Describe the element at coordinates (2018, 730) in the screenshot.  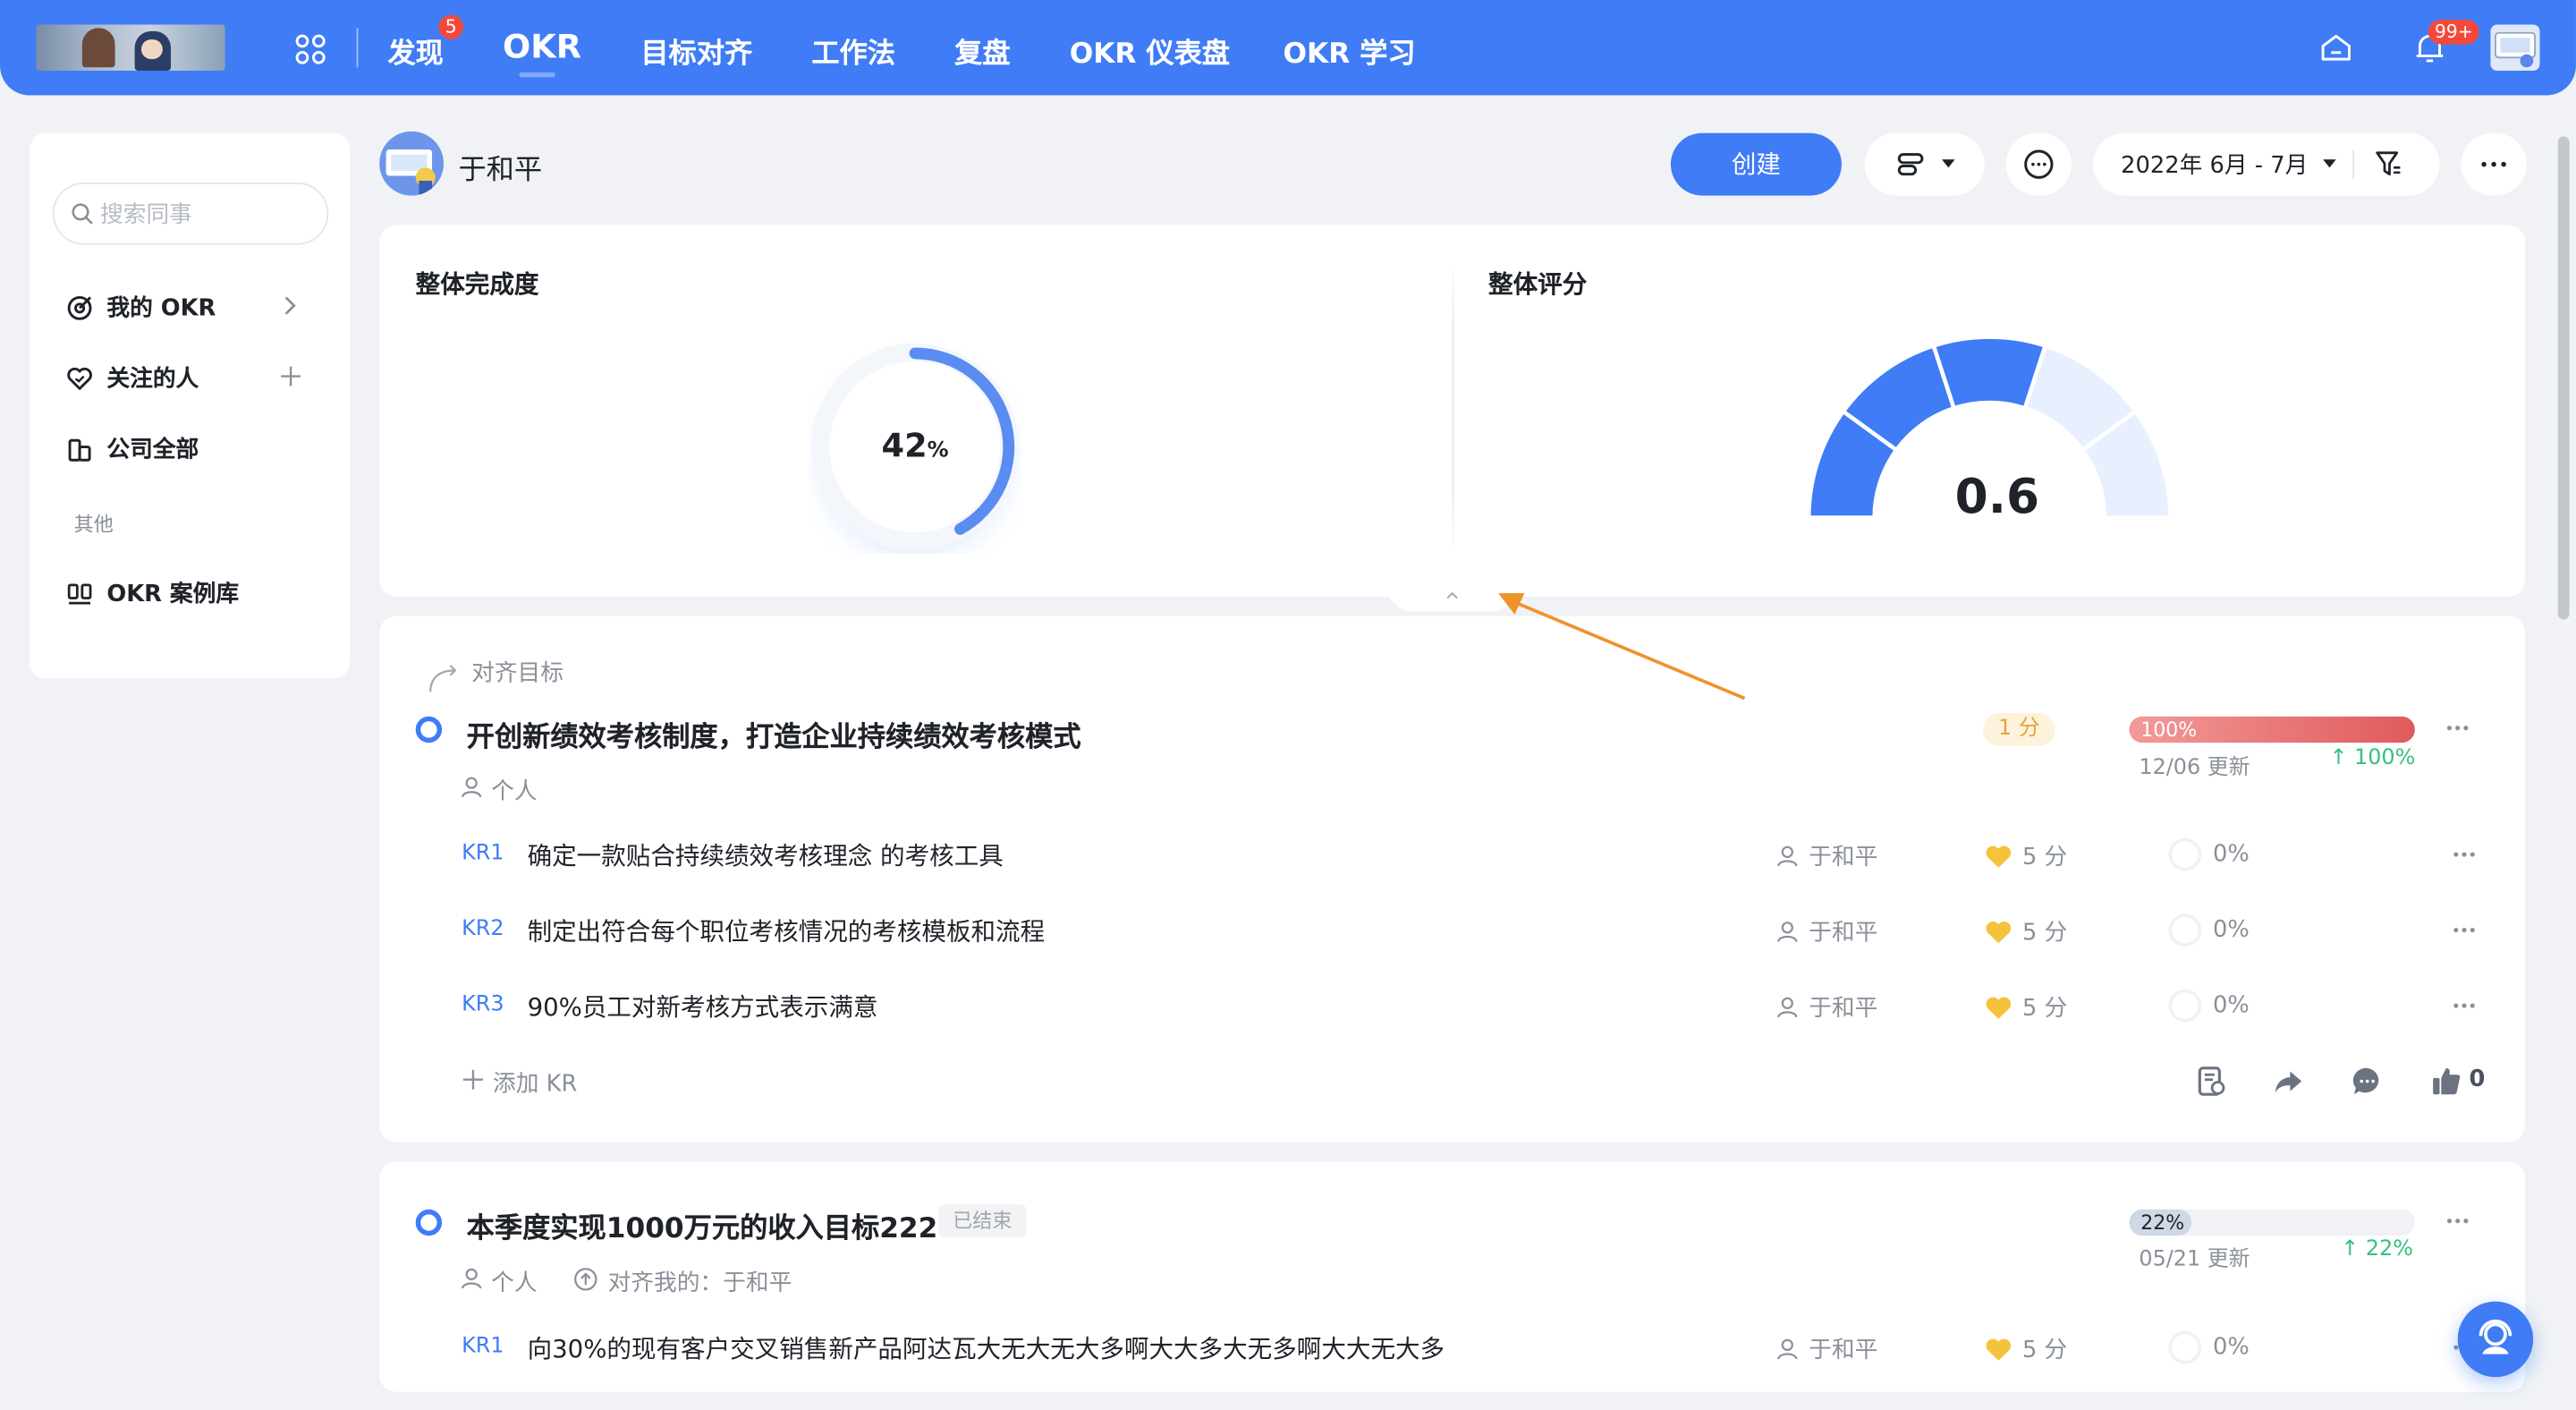
I see `objective-score-tag: 1 分` at that location.